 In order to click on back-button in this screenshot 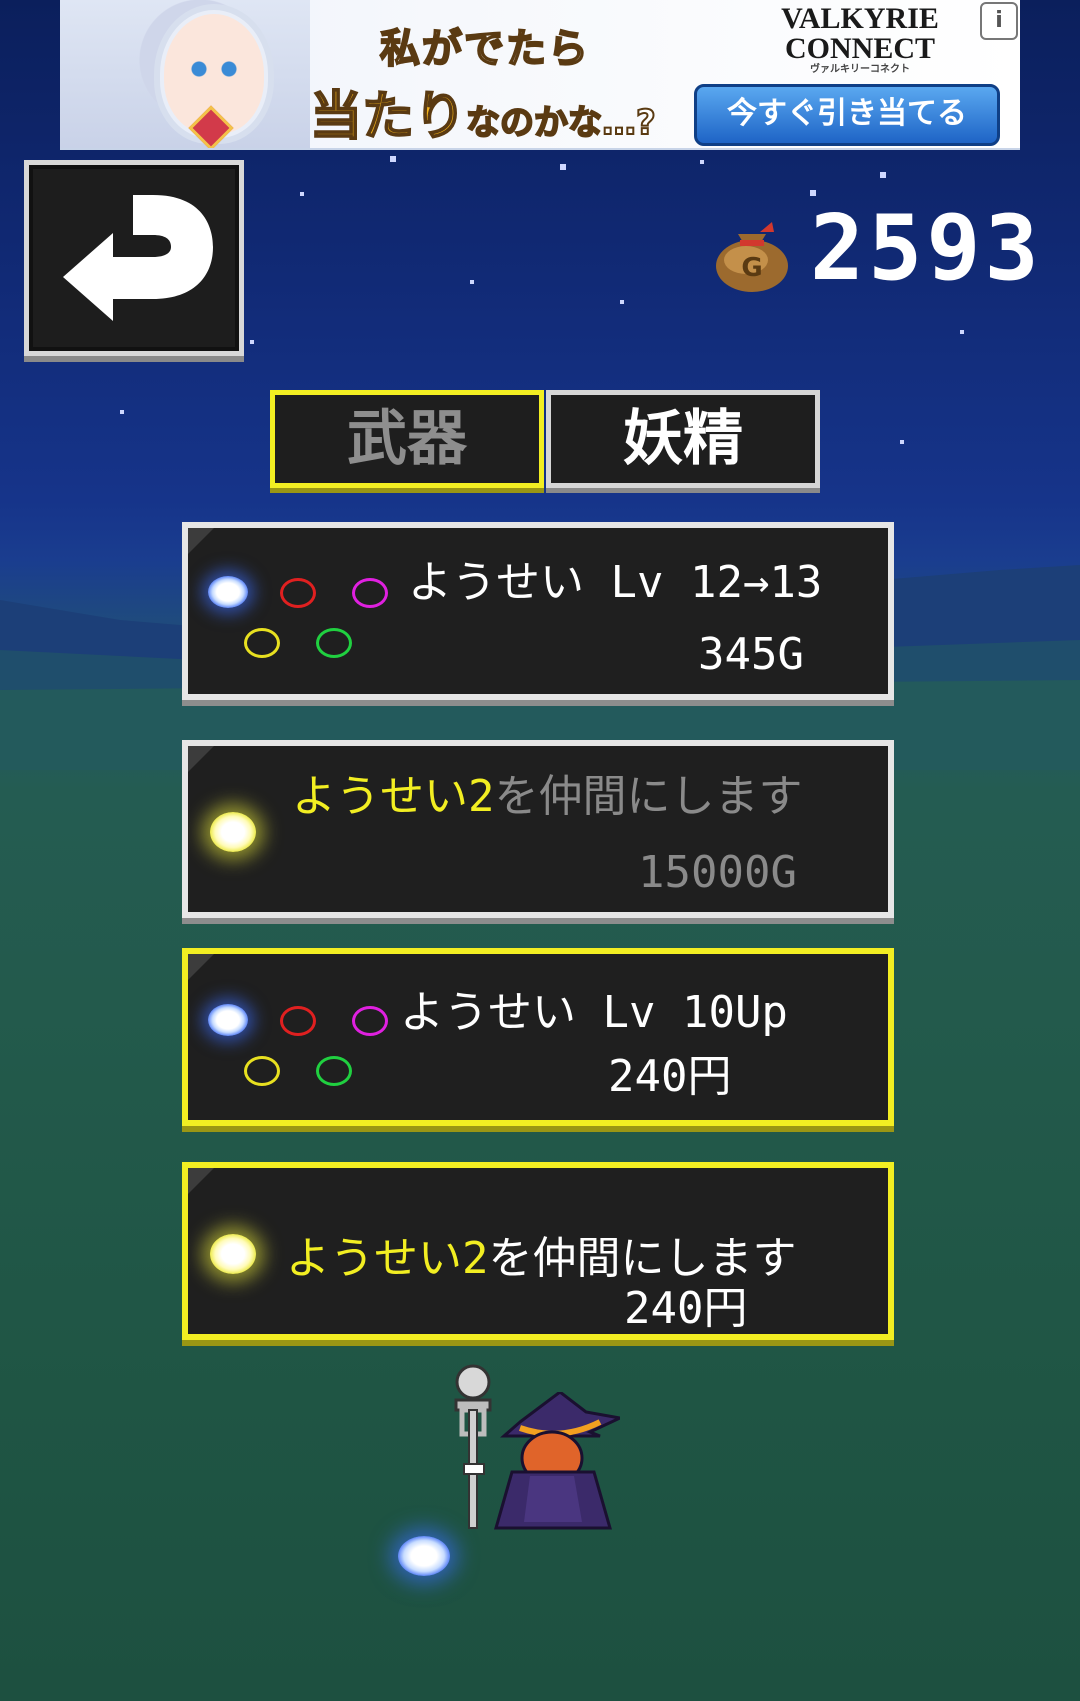, I will do `click(134, 258)`.